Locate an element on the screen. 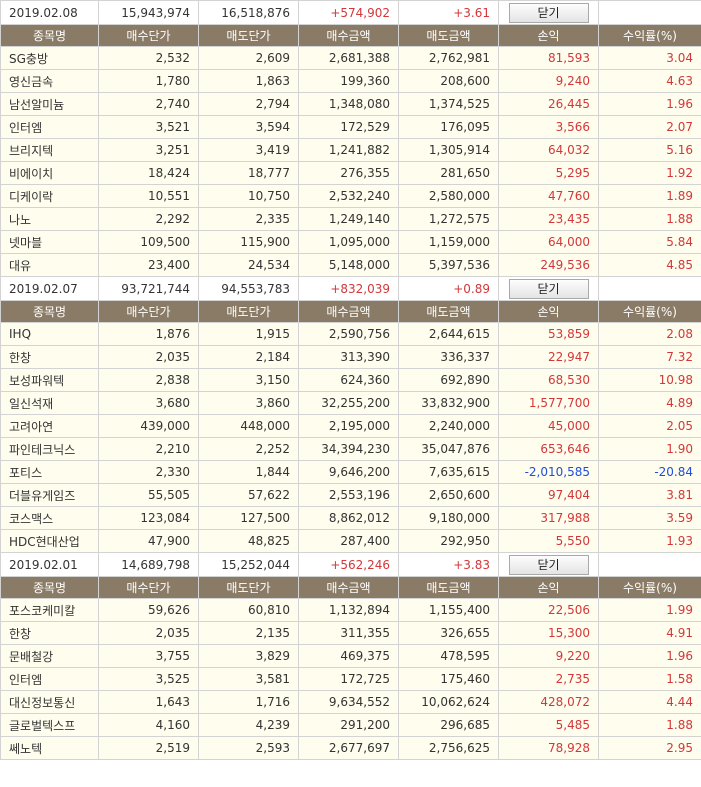  sell-amount: 208,600 is located at coordinates (448, 81).